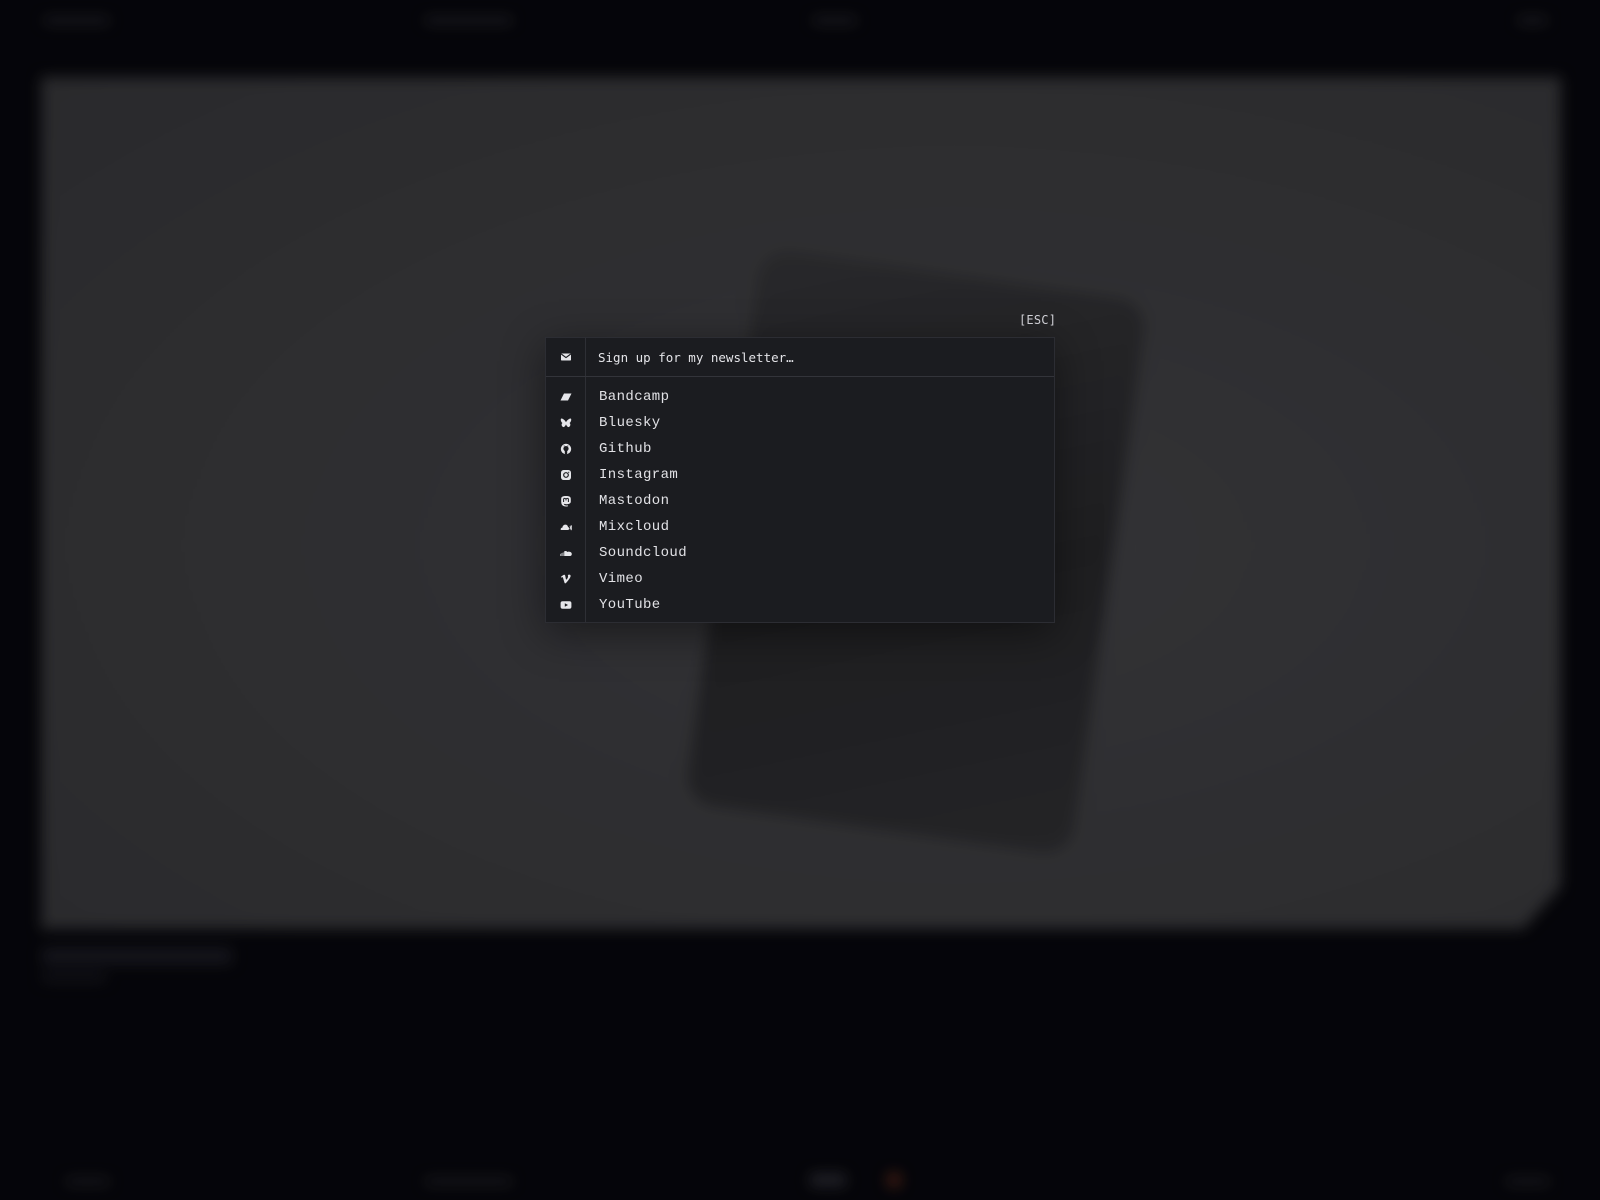 The height and width of the screenshot is (1200, 1600). What do you see at coordinates (643, 553) in the screenshot?
I see `link-label: Soundcloud` at bounding box center [643, 553].